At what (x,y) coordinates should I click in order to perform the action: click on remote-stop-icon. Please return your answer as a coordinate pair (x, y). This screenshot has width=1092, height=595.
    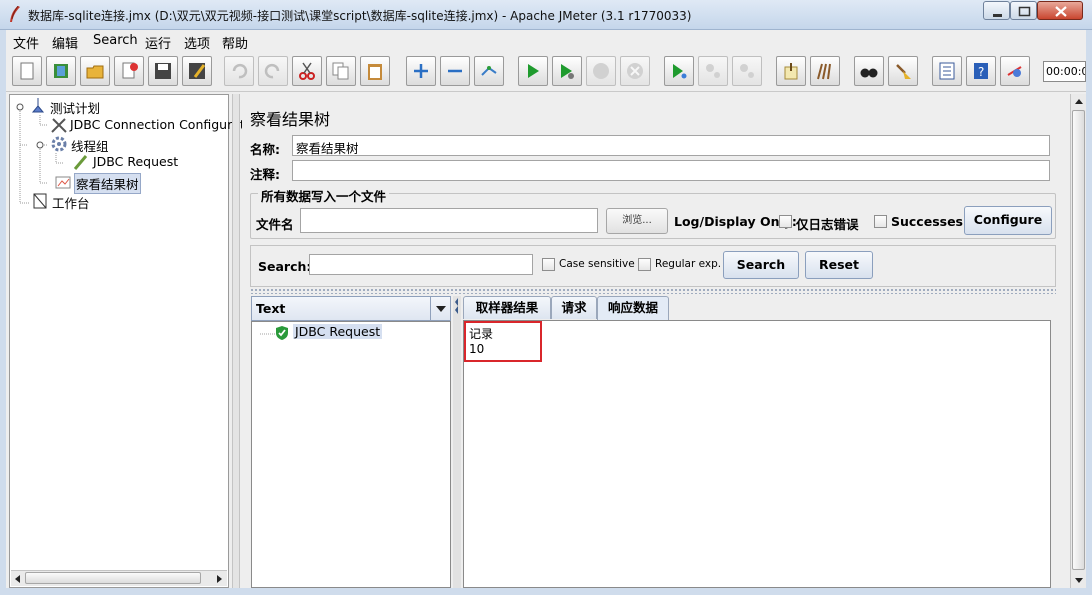
    Looking at the image, I should click on (713, 71).